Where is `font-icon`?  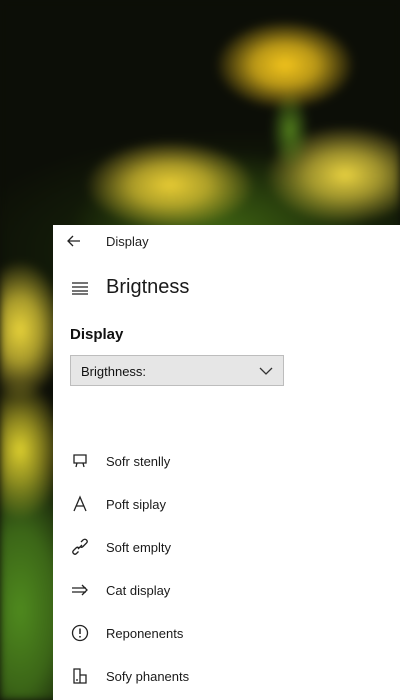
font-icon is located at coordinates (80, 504).